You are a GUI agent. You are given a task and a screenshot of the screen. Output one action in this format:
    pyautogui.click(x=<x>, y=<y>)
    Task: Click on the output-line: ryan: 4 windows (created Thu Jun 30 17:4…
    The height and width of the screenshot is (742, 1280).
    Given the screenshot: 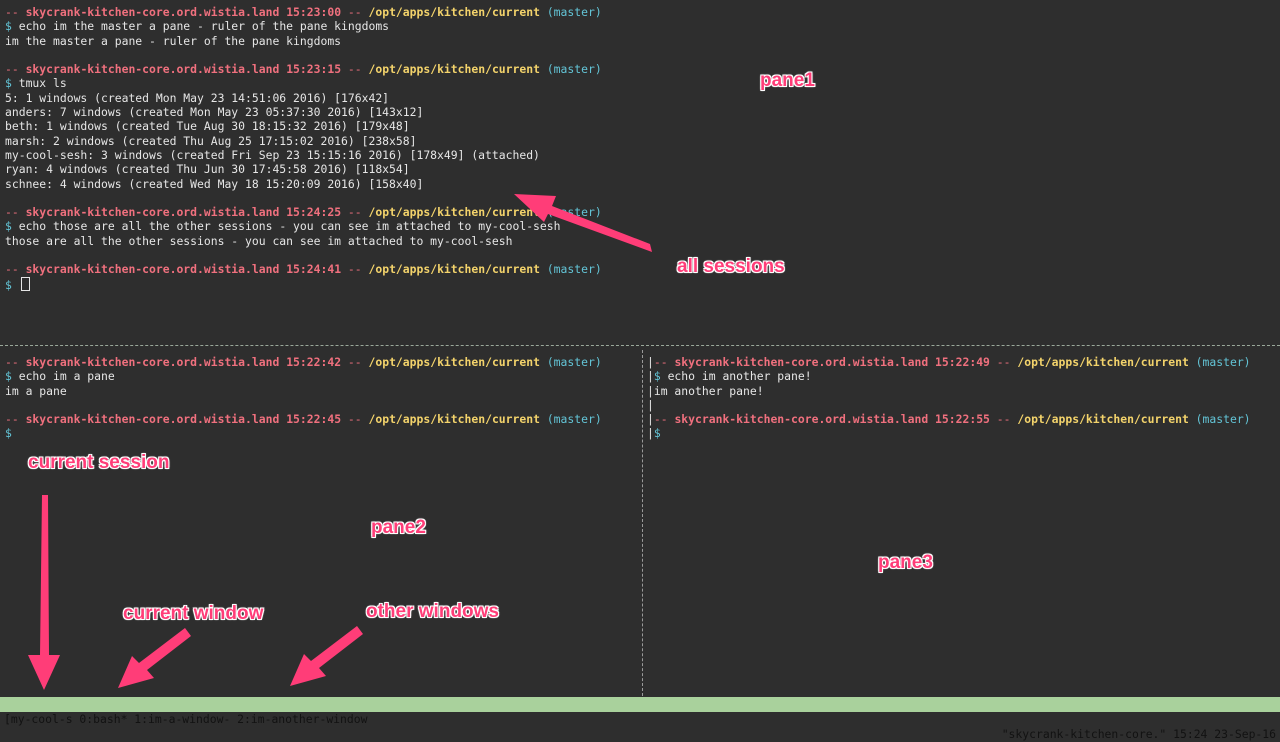 What is the action you would take?
    pyautogui.click(x=642, y=169)
    